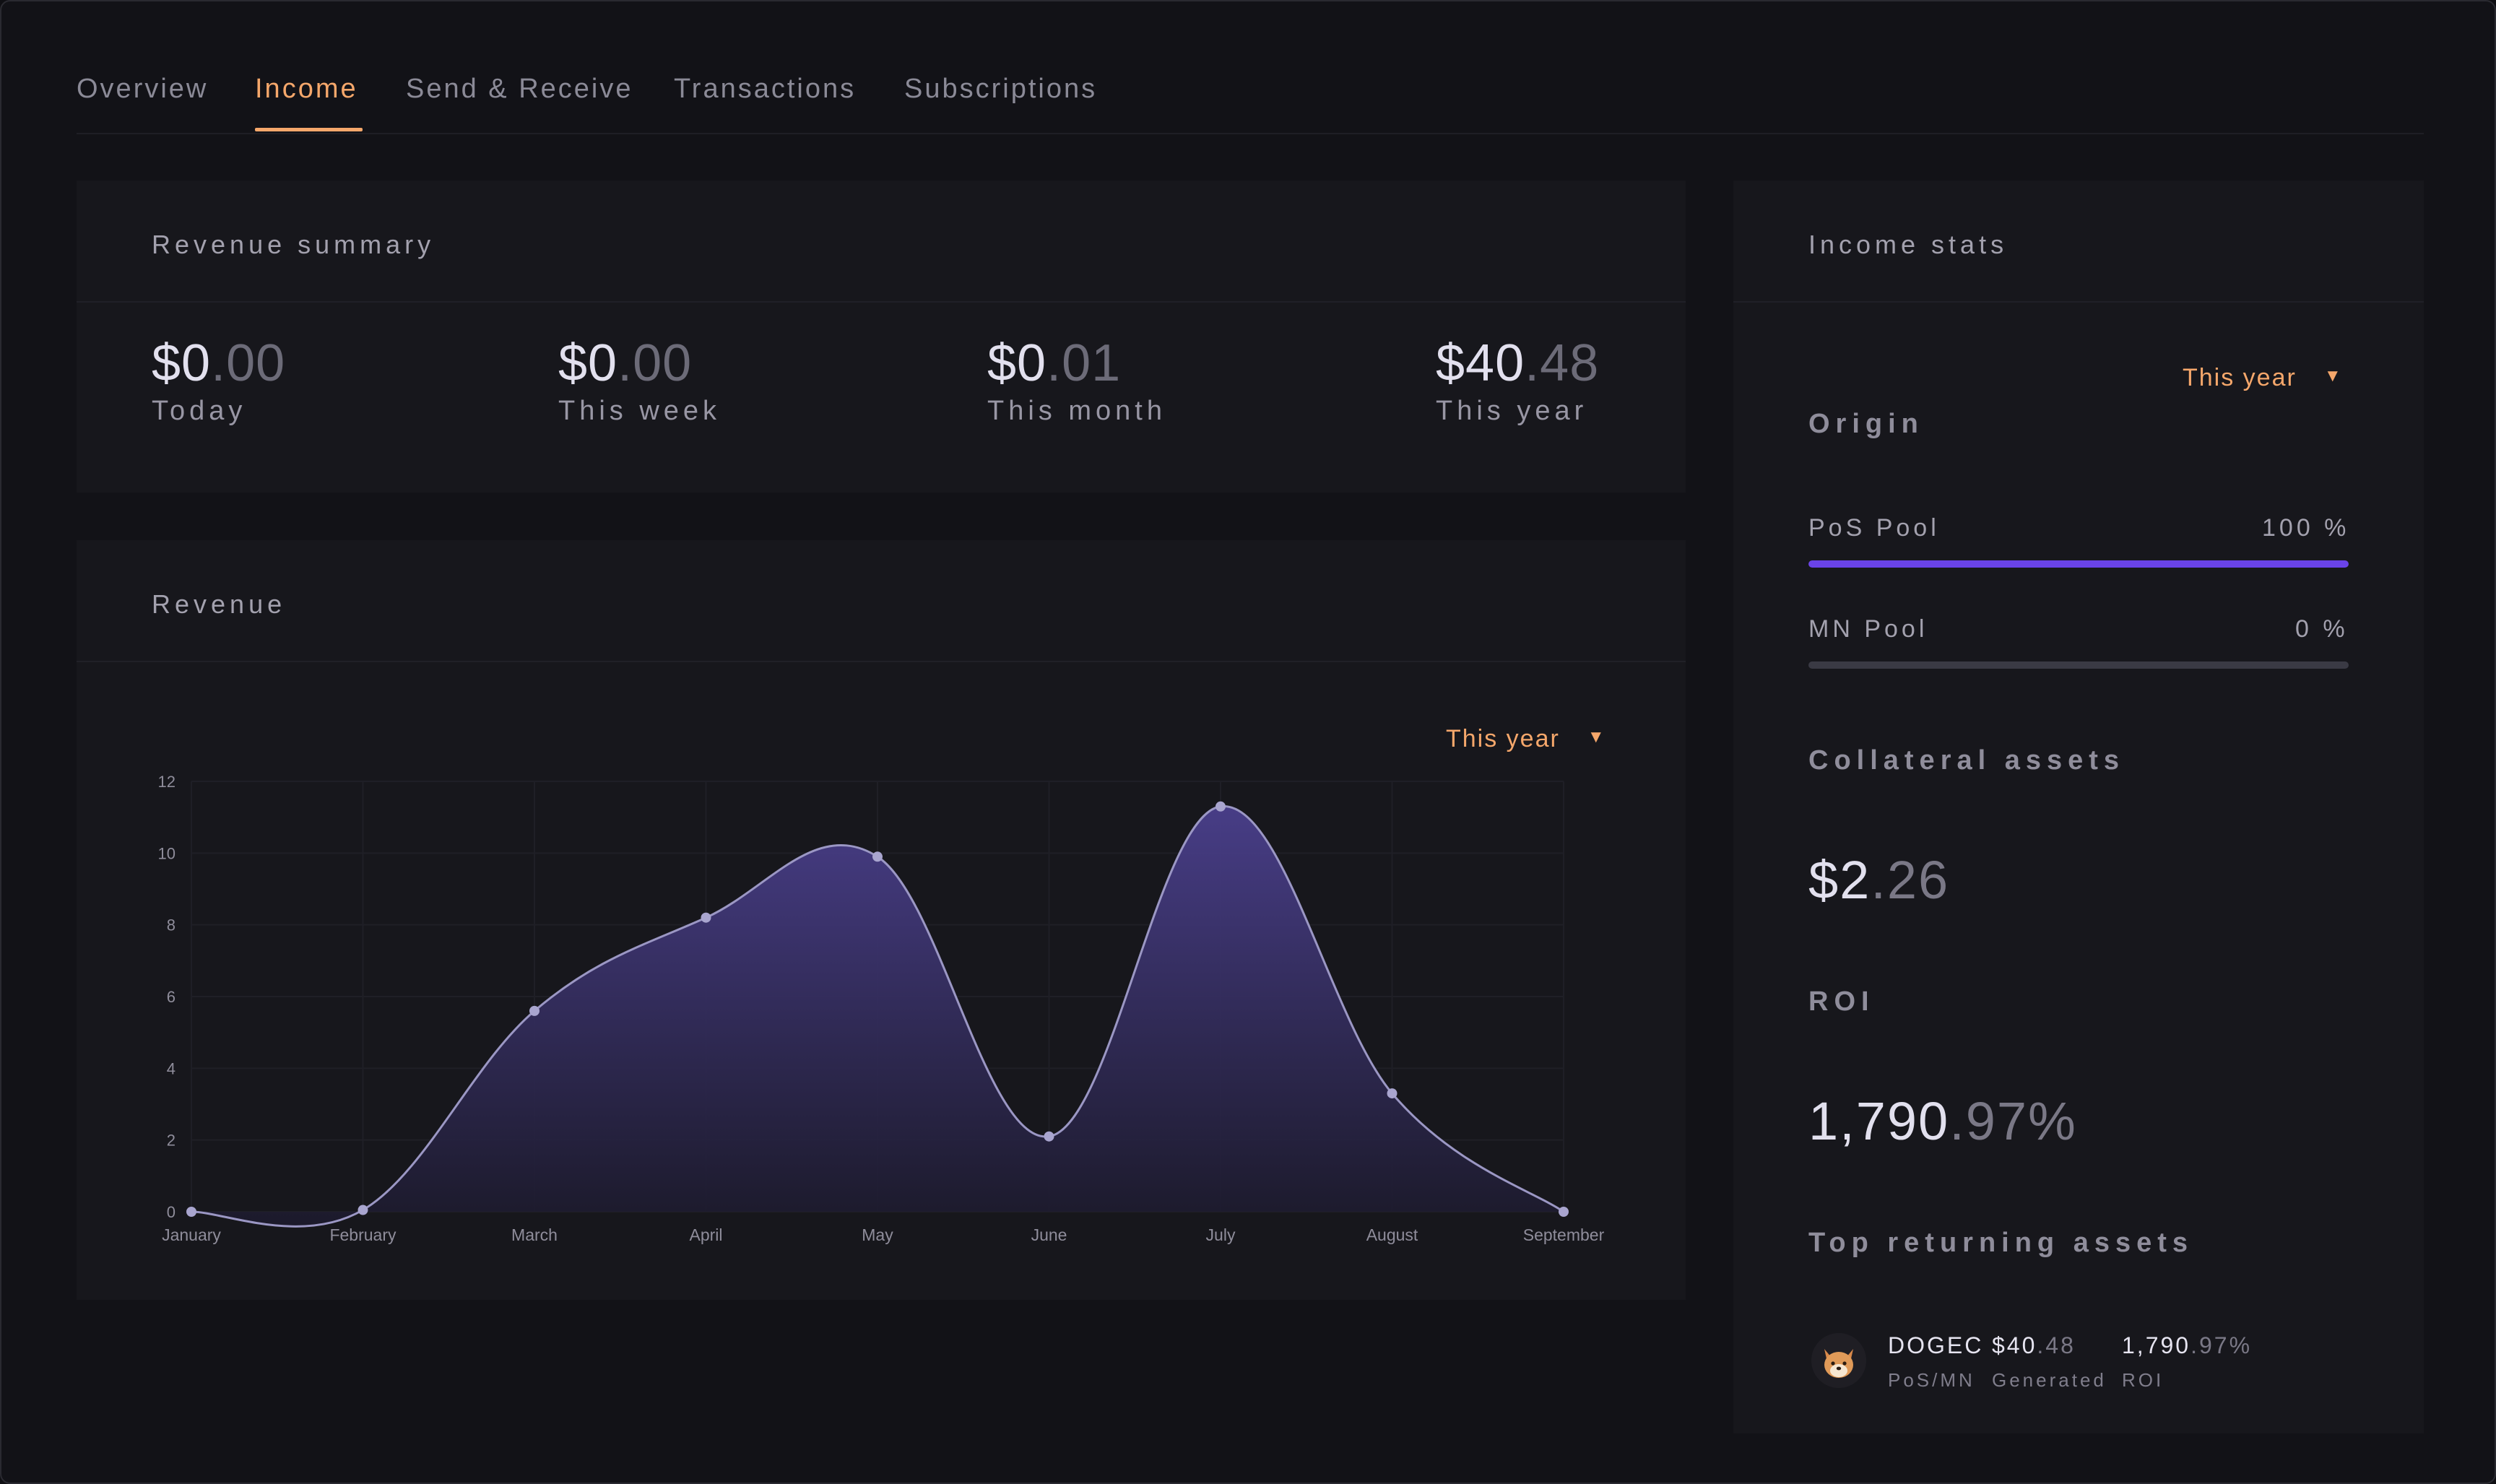 Image resolution: width=2496 pixels, height=1484 pixels. Describe the element at coordinates (1000, 89) in the screenshot. I see `tab-subscriptions: Subscriptions` at that location.